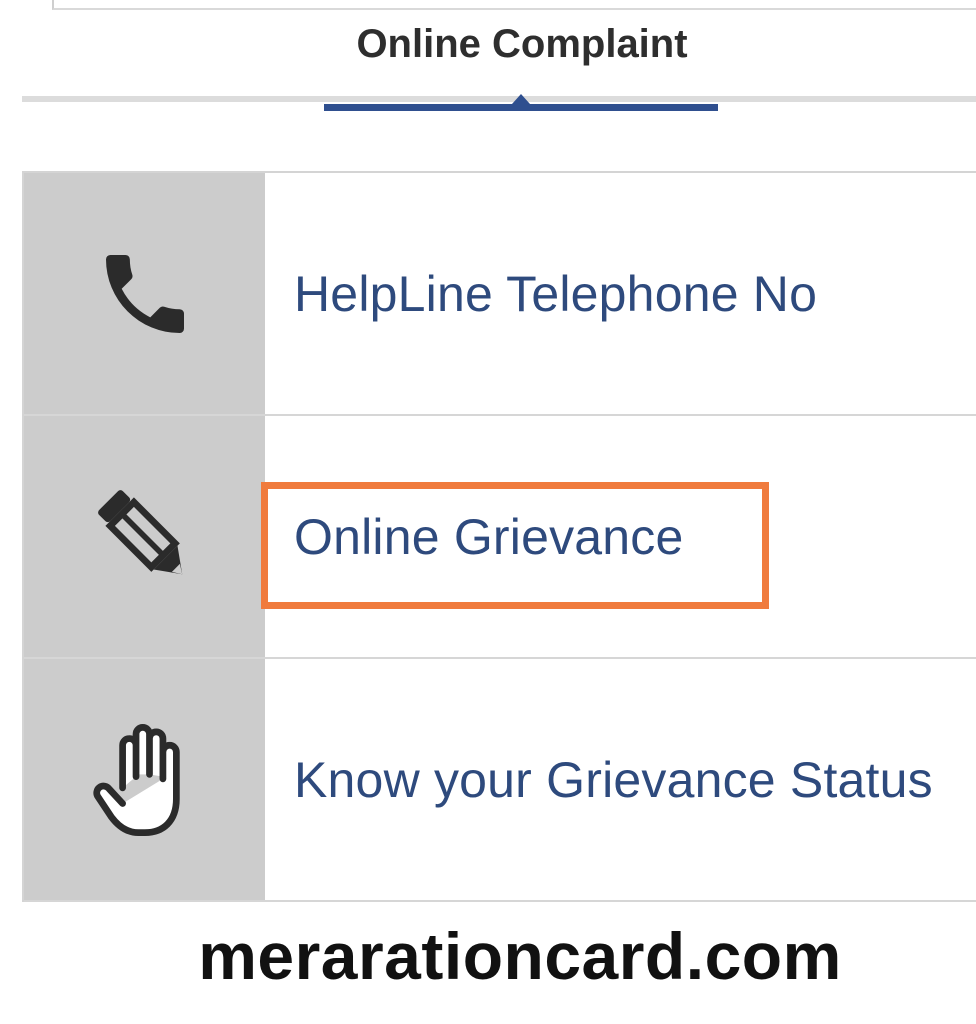 The height and width of the screenshot is (1024, 976). What do you see at coordinates (139, 531) in the screenshot?
I see `pencil-icon` at bounding box center [139, 531].